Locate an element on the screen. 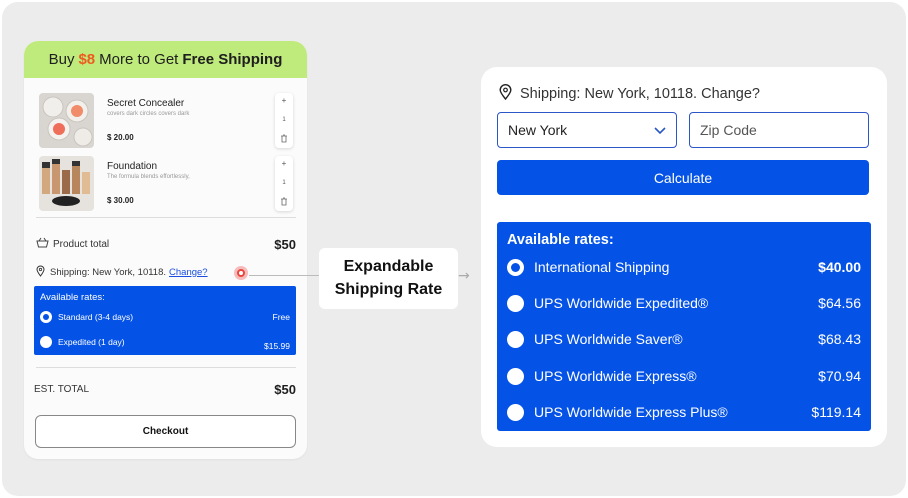 This screenshot has height=498, width=908. shipping-text: Shipping: New York, 10118. Change? is located at coordinates (640, 94).